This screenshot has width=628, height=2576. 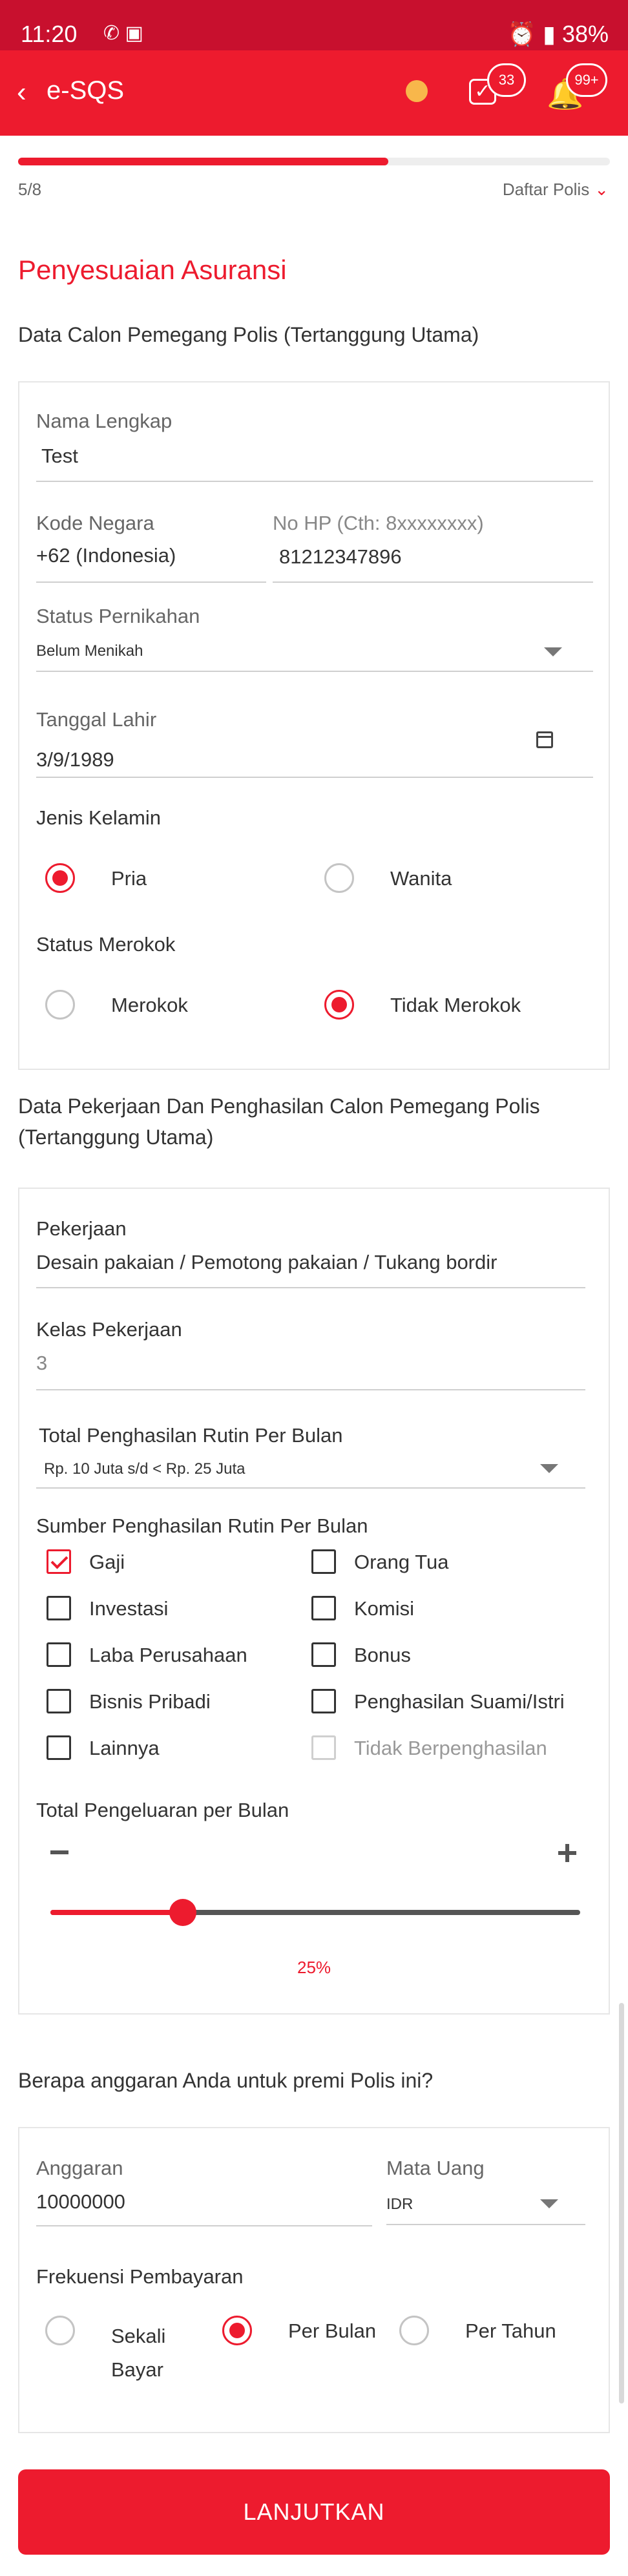 What do you see at coordinates (314, 93) in the screenshot?
I see `app-bar: ‹ e-SQS ✓ 33 🔔 99+` at bounding box center [314, 93].